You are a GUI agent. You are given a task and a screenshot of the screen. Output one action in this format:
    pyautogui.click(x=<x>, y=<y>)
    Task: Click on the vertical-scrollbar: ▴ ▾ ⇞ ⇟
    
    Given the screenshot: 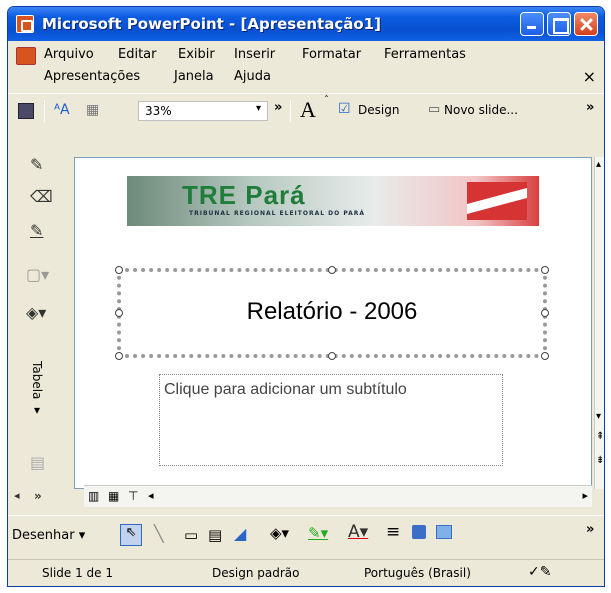 What is the action you would take?
    pyautogui.click(x=599, y=323)
    